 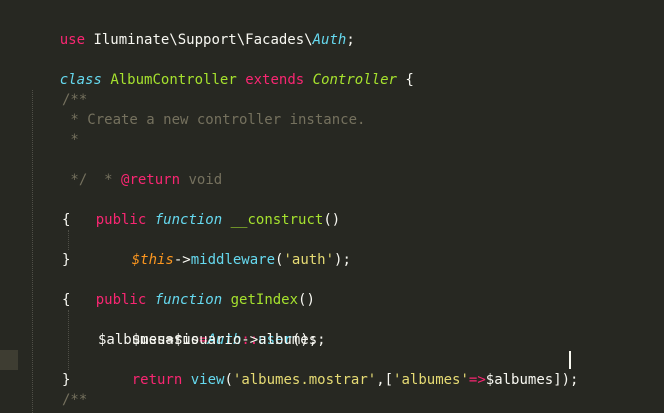 I want to click on function-call: view, so click(x=207, y=380).